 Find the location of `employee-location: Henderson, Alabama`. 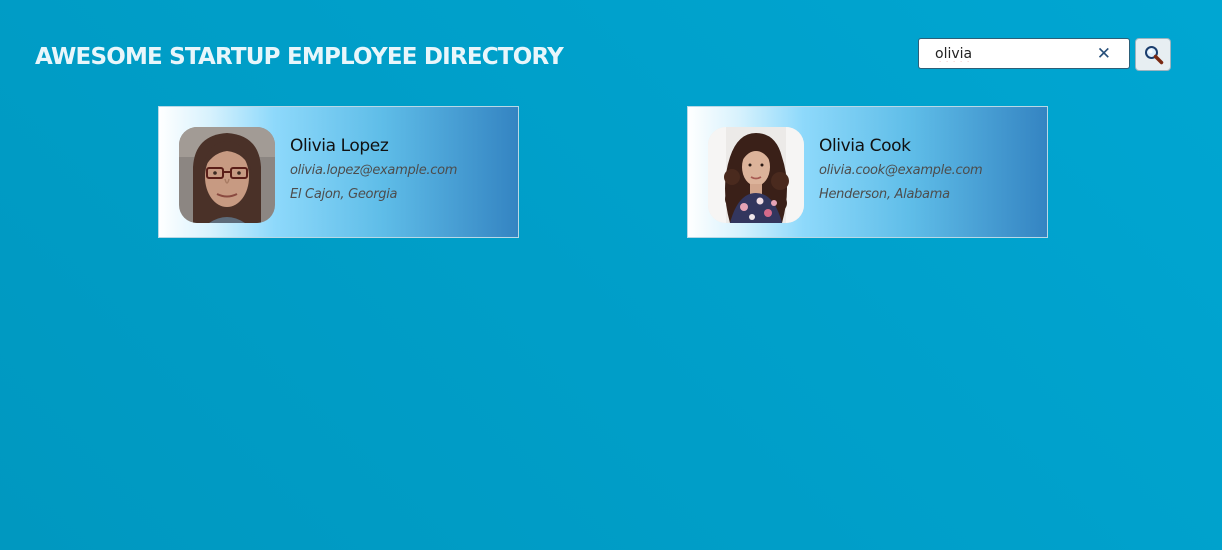

employee-location: Henderson, Alabama is located at coordinates (884, 194).